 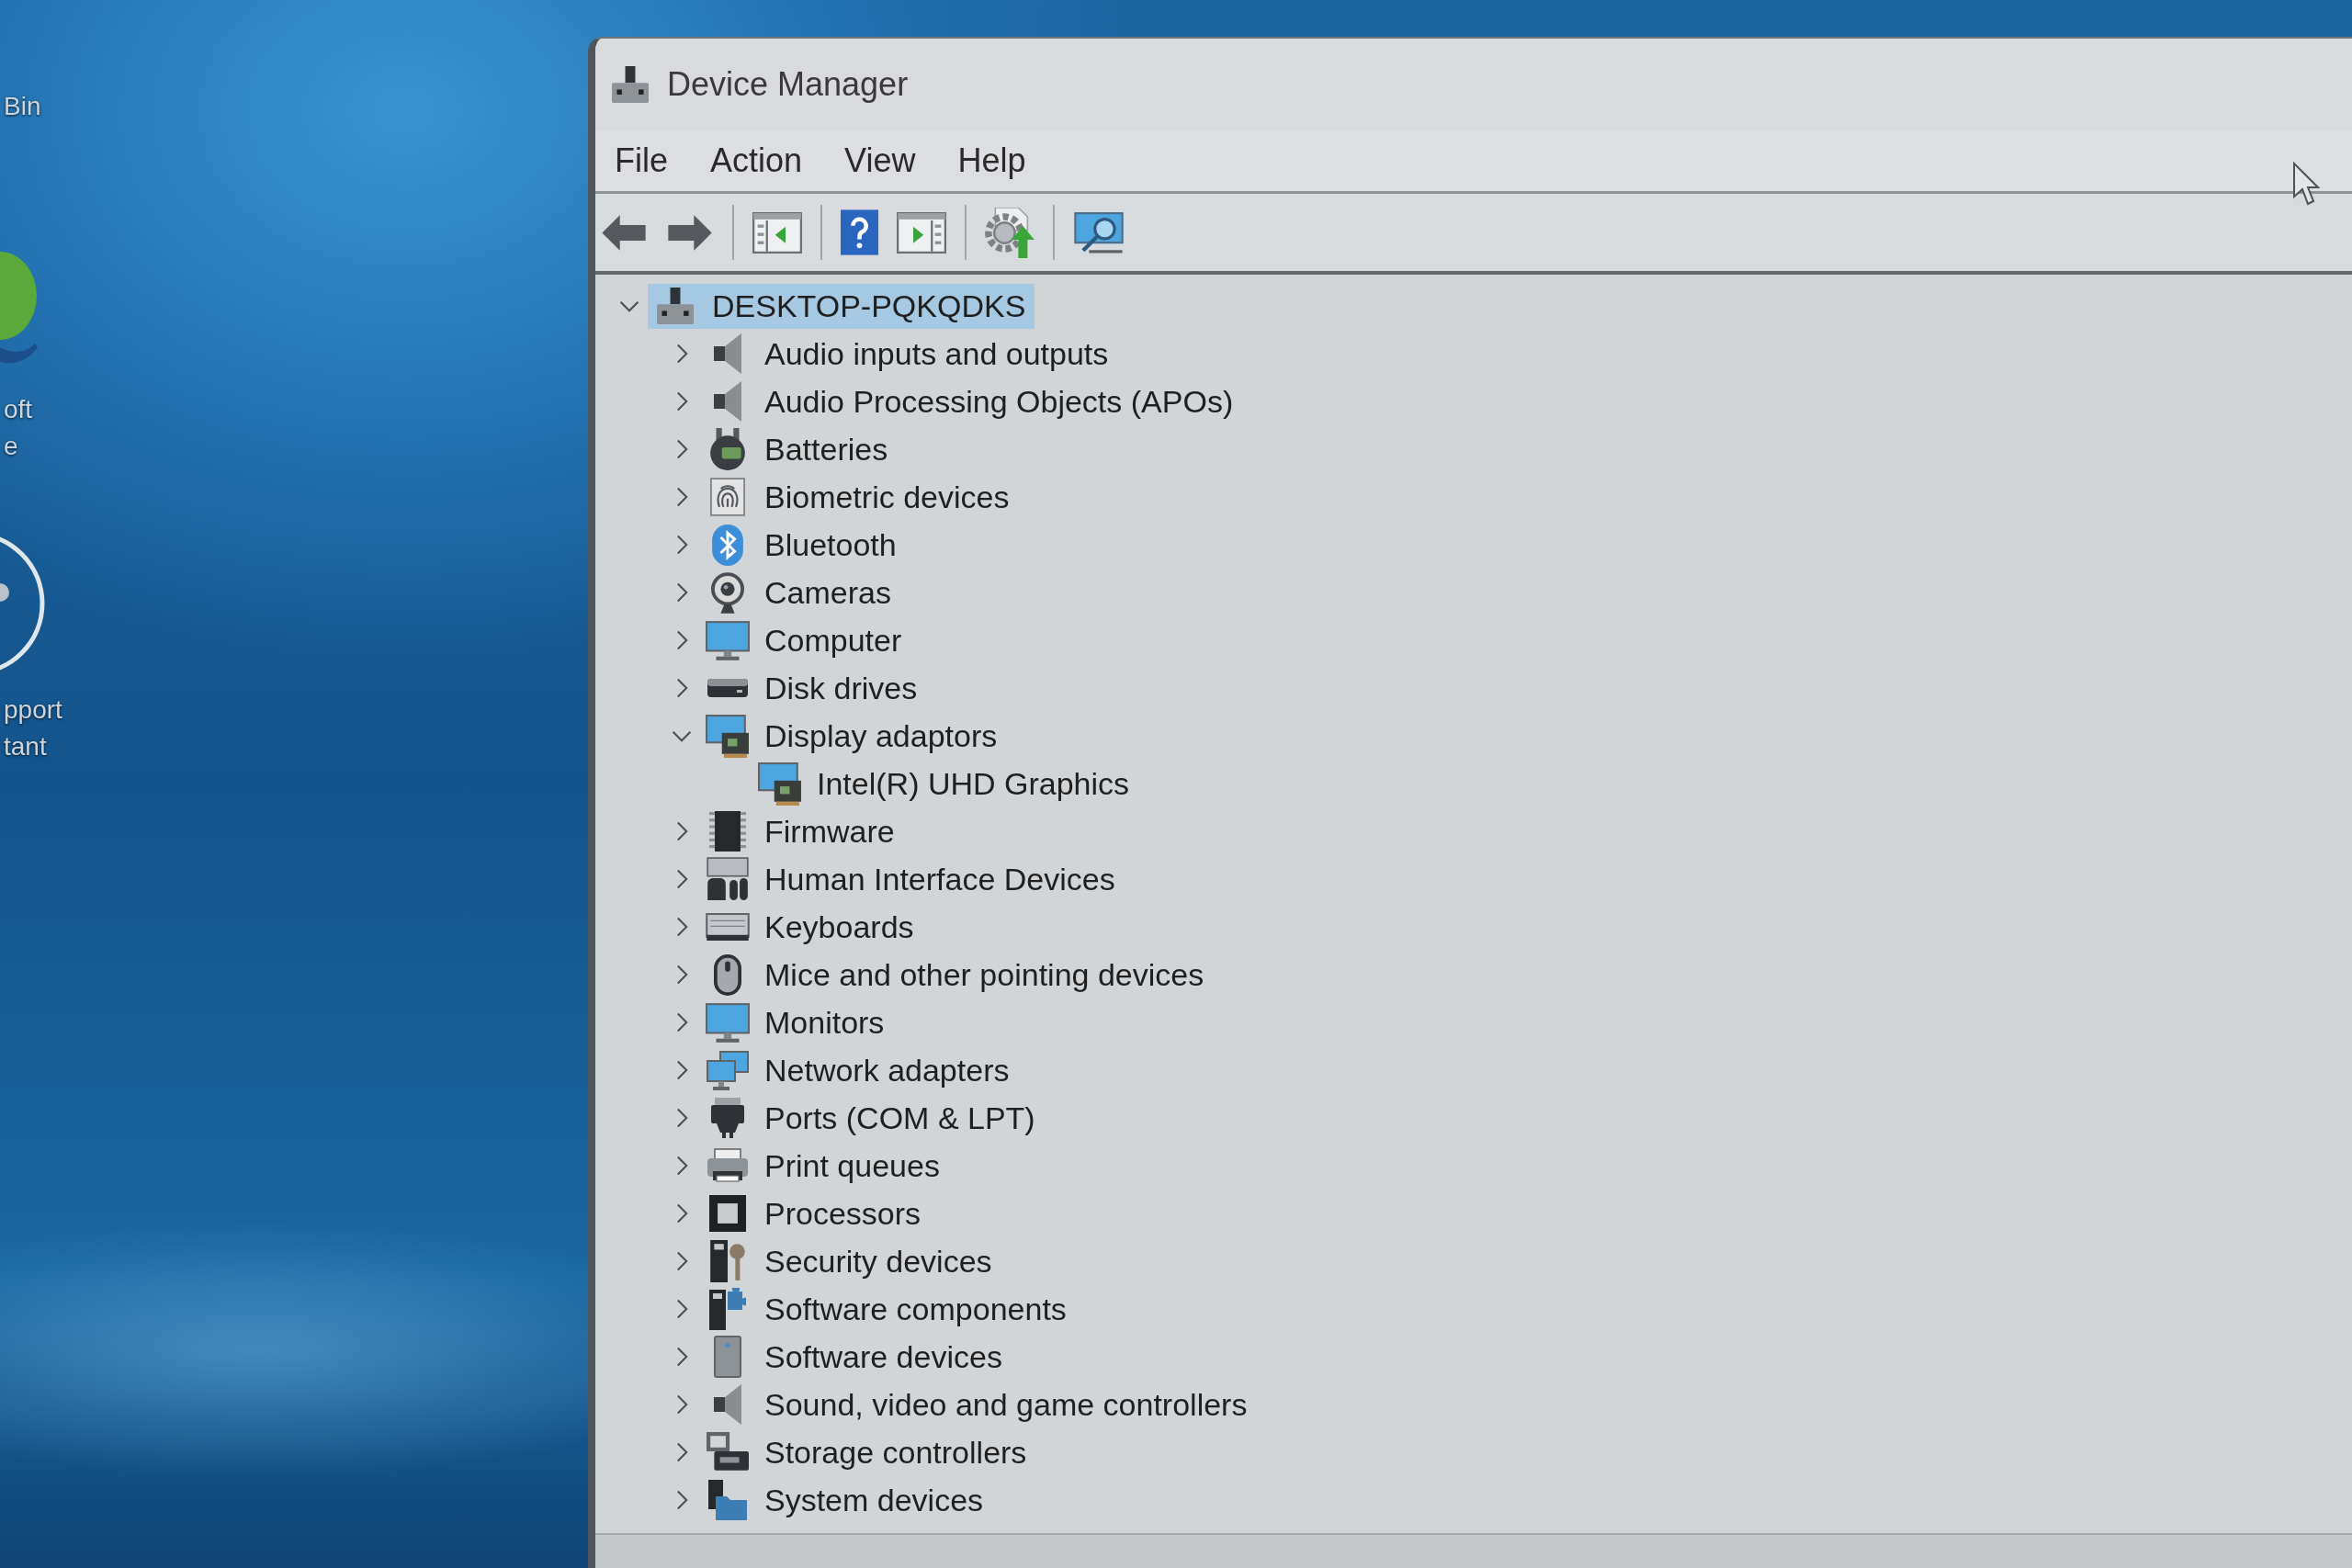 What do you see at coordinates (803, 545) in the screenshot?
I see `tree-item: Bluetooth` at bounding box center [803, 545].